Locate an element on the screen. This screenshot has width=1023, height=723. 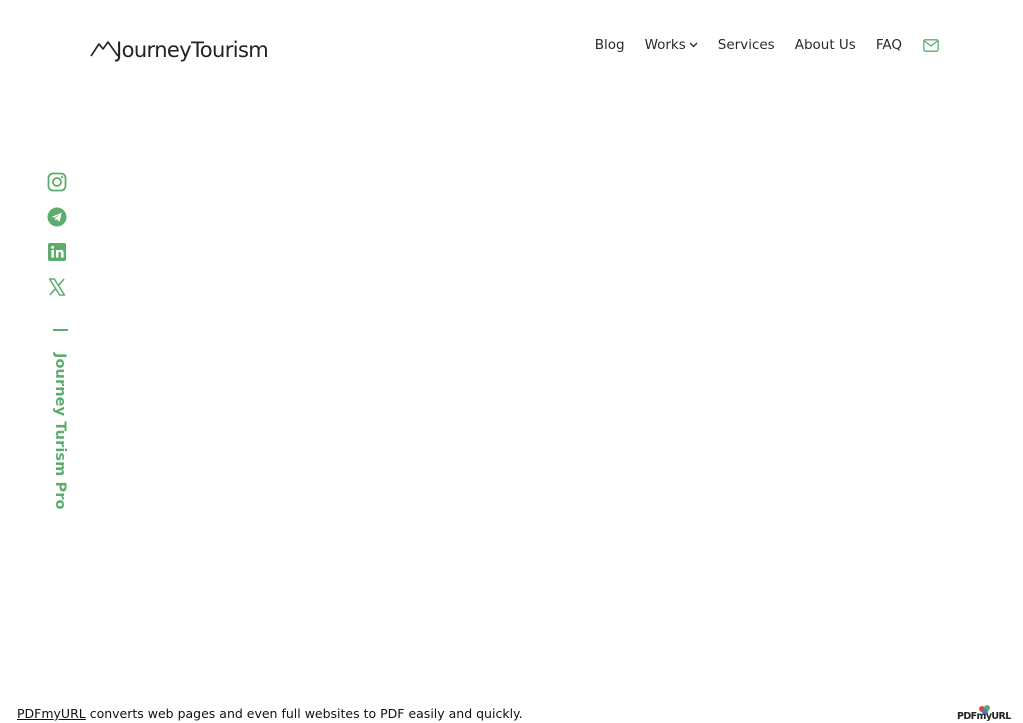
nav-faq: FAQ is located at coordinates (889, 45).